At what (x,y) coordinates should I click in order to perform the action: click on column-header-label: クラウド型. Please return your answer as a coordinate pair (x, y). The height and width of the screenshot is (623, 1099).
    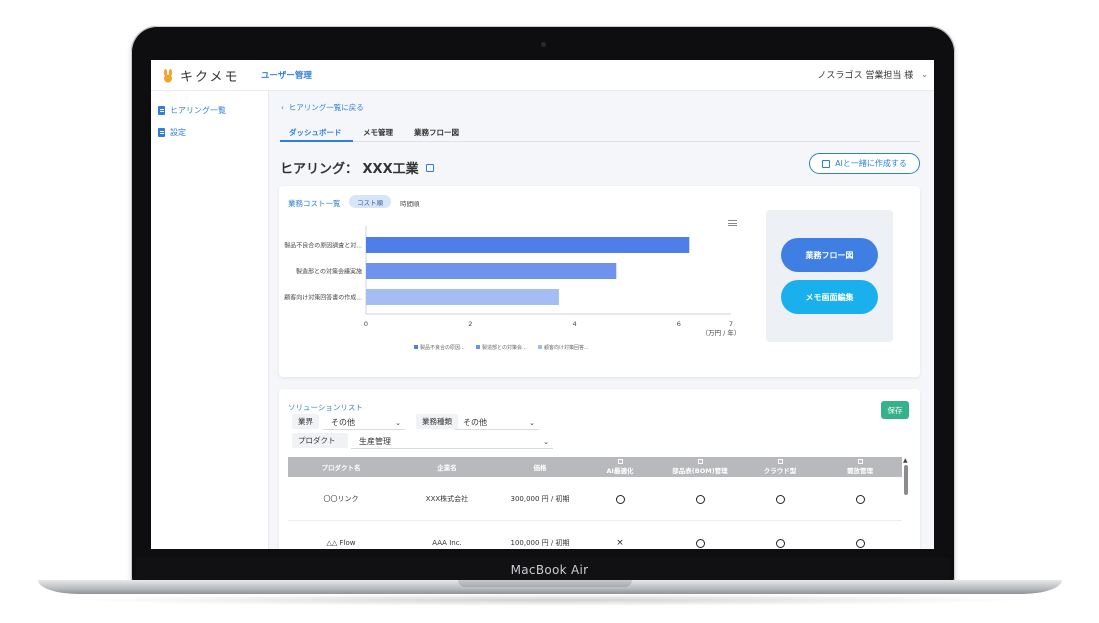
    Looking at the image, I should click on (780, 471).